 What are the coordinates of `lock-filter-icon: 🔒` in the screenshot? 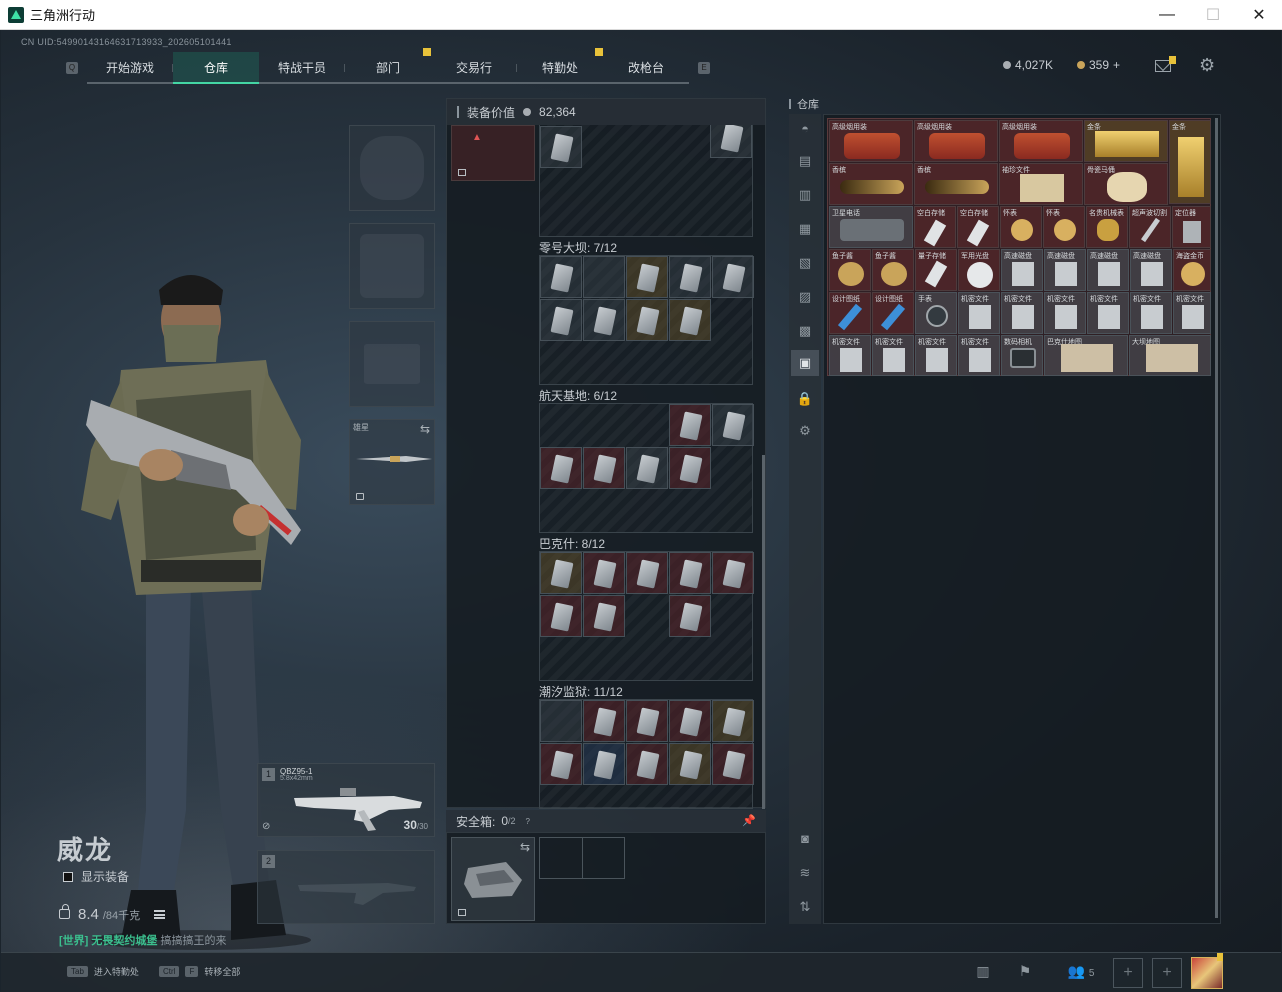 It's located at (805, 399).